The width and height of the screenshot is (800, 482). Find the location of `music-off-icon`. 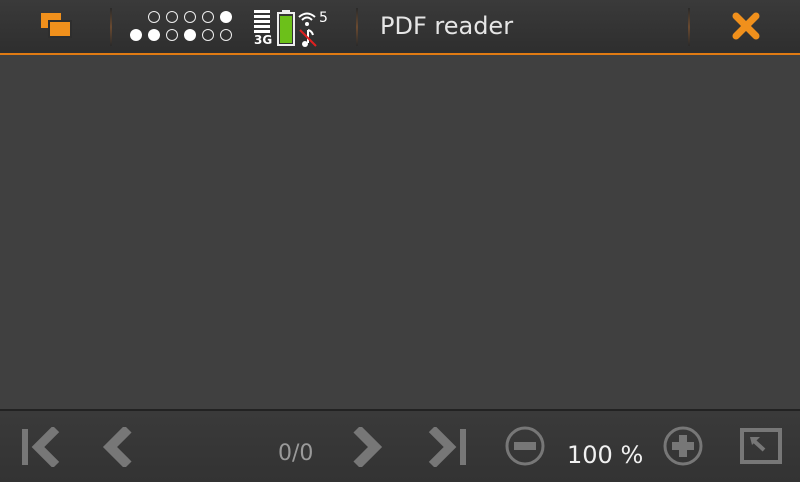

music-off-icon is located at coordinates (308, 38).